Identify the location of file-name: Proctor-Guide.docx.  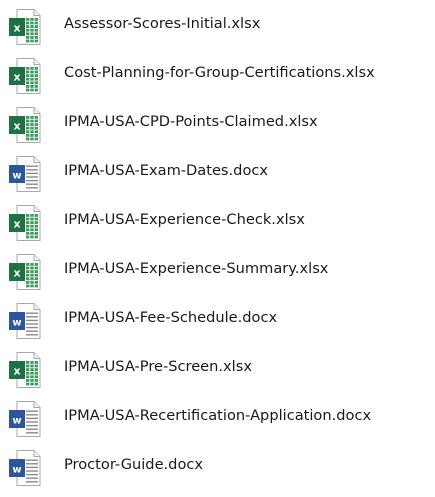
(134, 464).